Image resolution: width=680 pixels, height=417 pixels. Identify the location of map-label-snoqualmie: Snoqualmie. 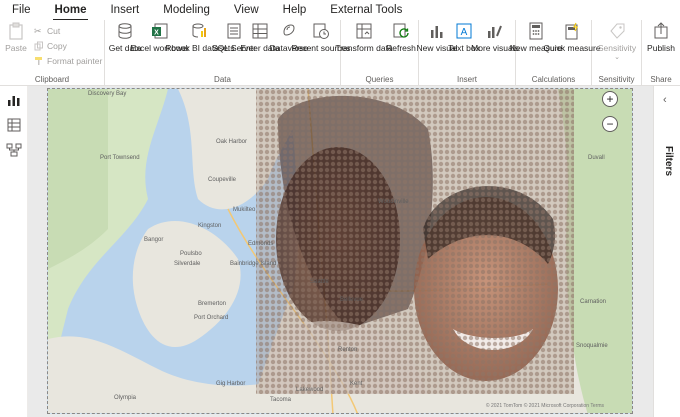
(592, 346).